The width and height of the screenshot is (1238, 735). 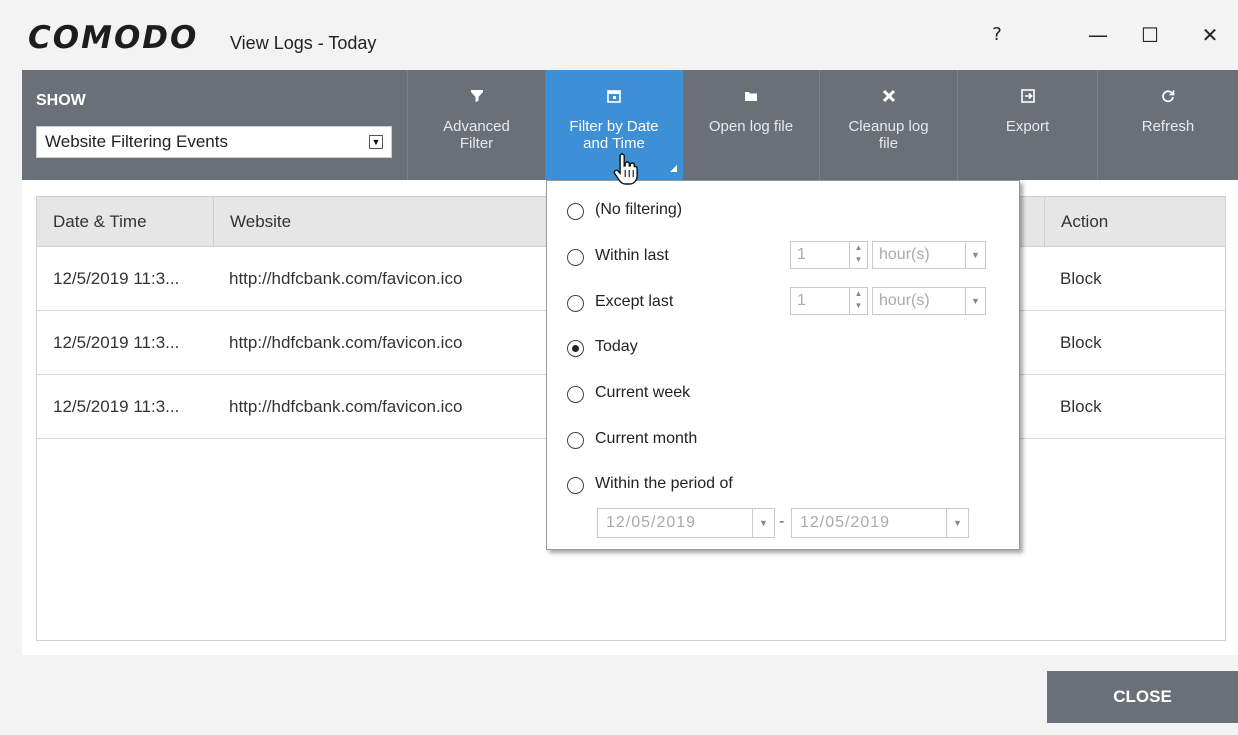 I want to click on export-button: Export, so click(x=1027, y=125).